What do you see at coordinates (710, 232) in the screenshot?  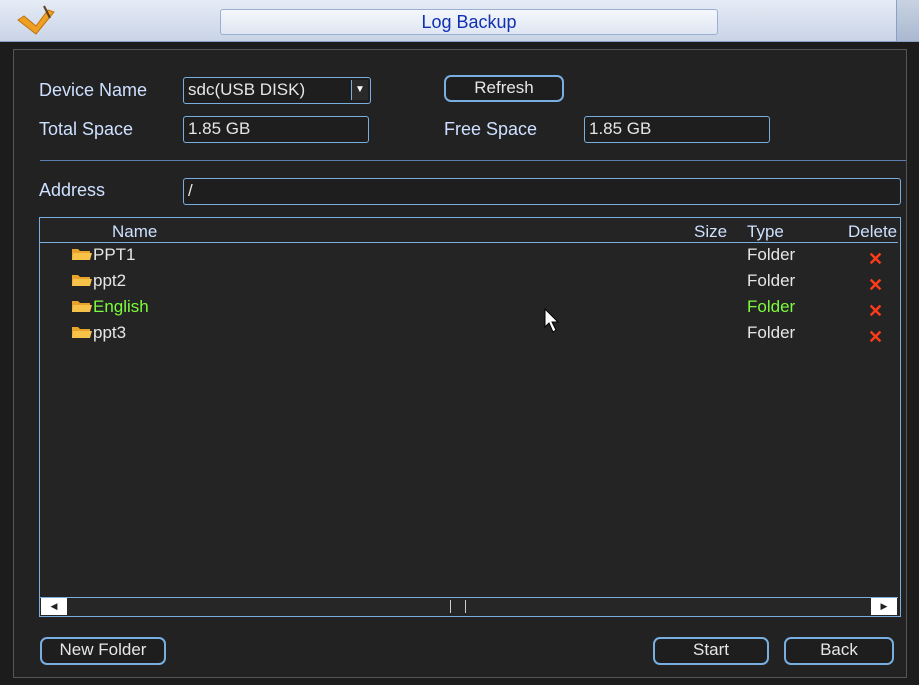 I see `column-size: Size` at bounding box center [710, 232].